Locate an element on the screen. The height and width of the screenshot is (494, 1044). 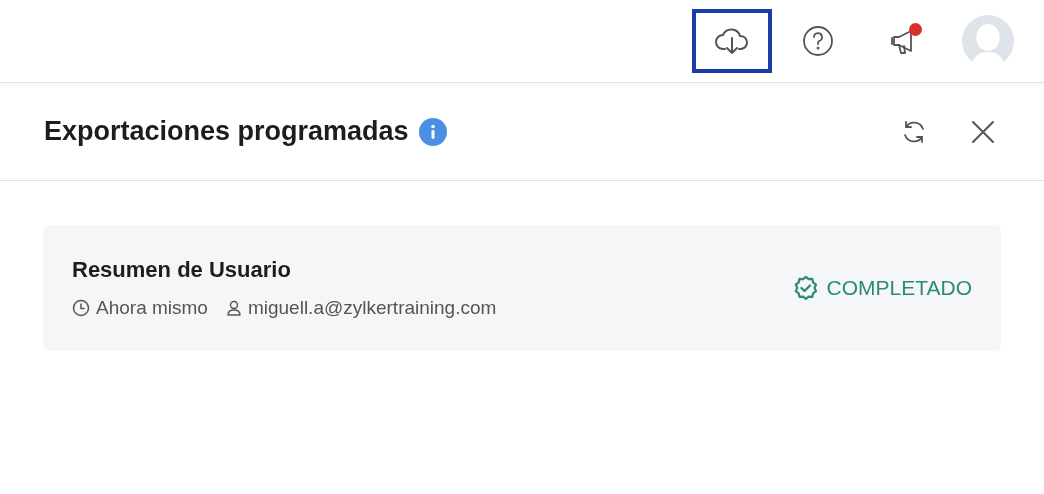
panel-title: Exportaciones programadas is located at coordinates (226, 131).